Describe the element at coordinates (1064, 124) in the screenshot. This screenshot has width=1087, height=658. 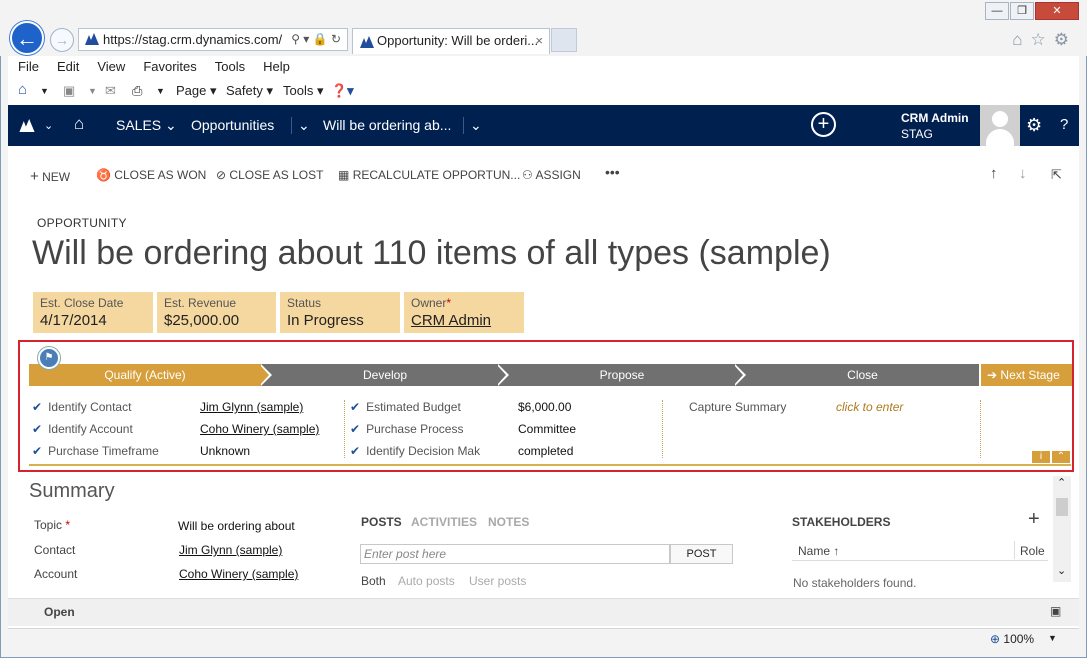
I see `help-icon: ?` at that location.